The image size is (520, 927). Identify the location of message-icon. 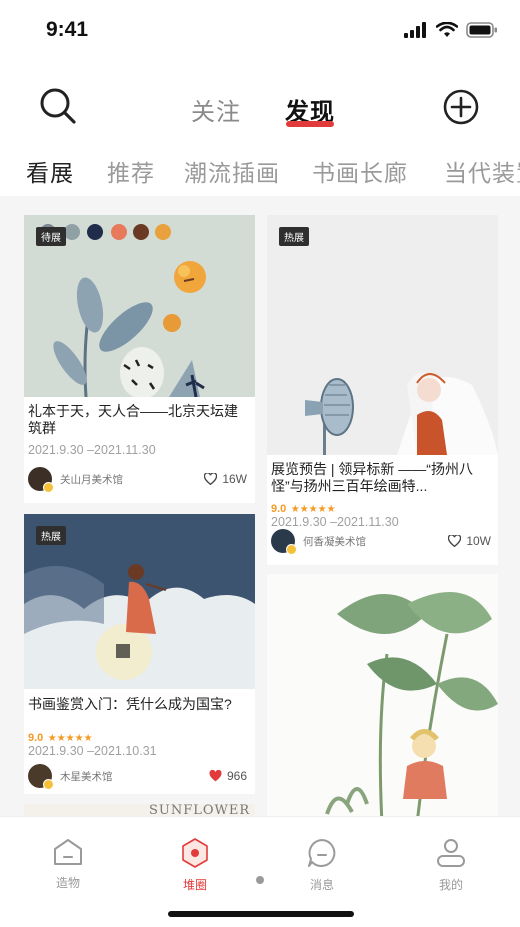
(322, 853).